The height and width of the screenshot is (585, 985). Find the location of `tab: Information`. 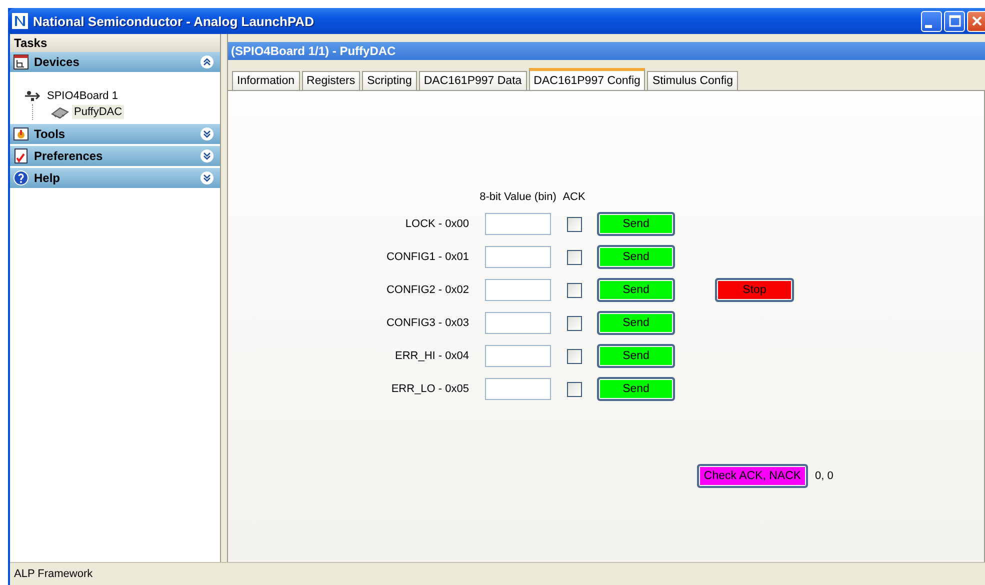

tab: Information is located at coordinates (266, 80).